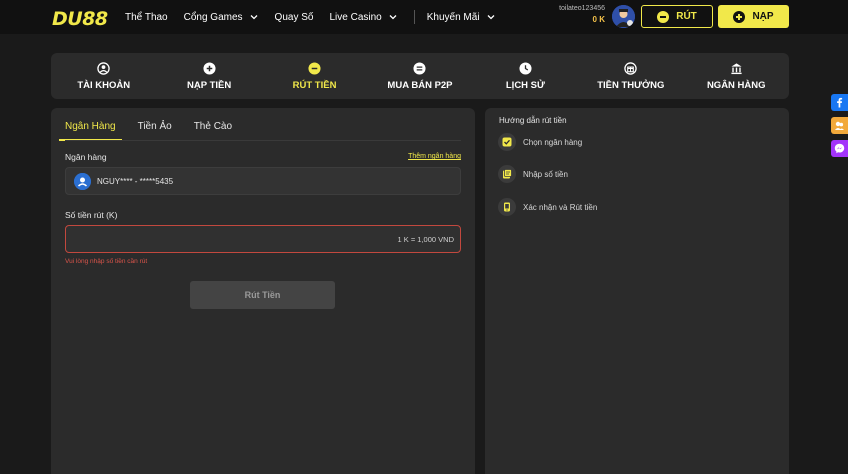 The image size is (848, 474). What do you see at coordinates (453, 17) in the screenshot?
I see `nav-label: Khuyến Mãi` at bounding box center [453, 17].